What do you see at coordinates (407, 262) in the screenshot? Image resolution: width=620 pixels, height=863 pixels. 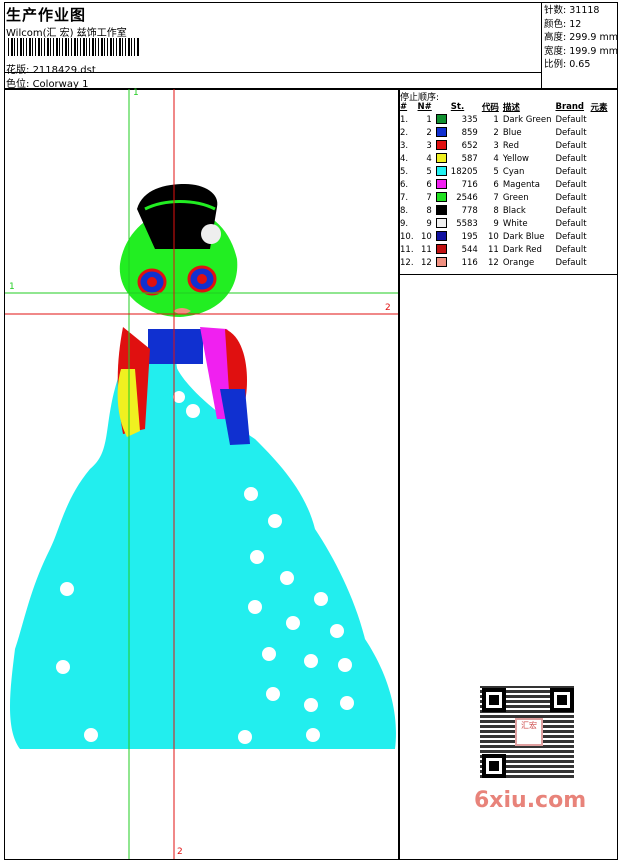 I see `cell-n: 12.` at bounding box center [407, 262].